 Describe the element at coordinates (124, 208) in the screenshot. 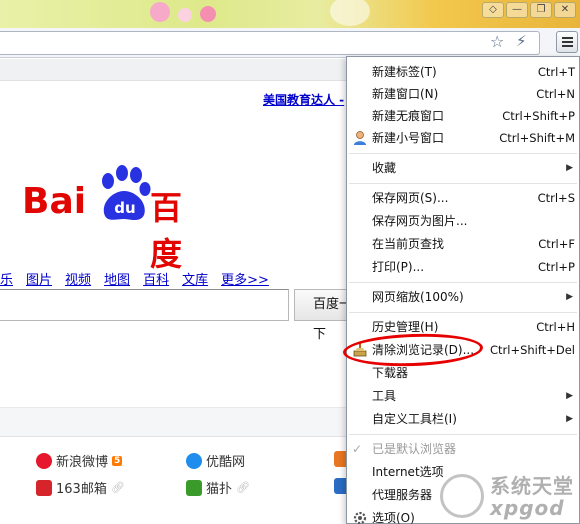

I see `logo-du-text: du` at that location.